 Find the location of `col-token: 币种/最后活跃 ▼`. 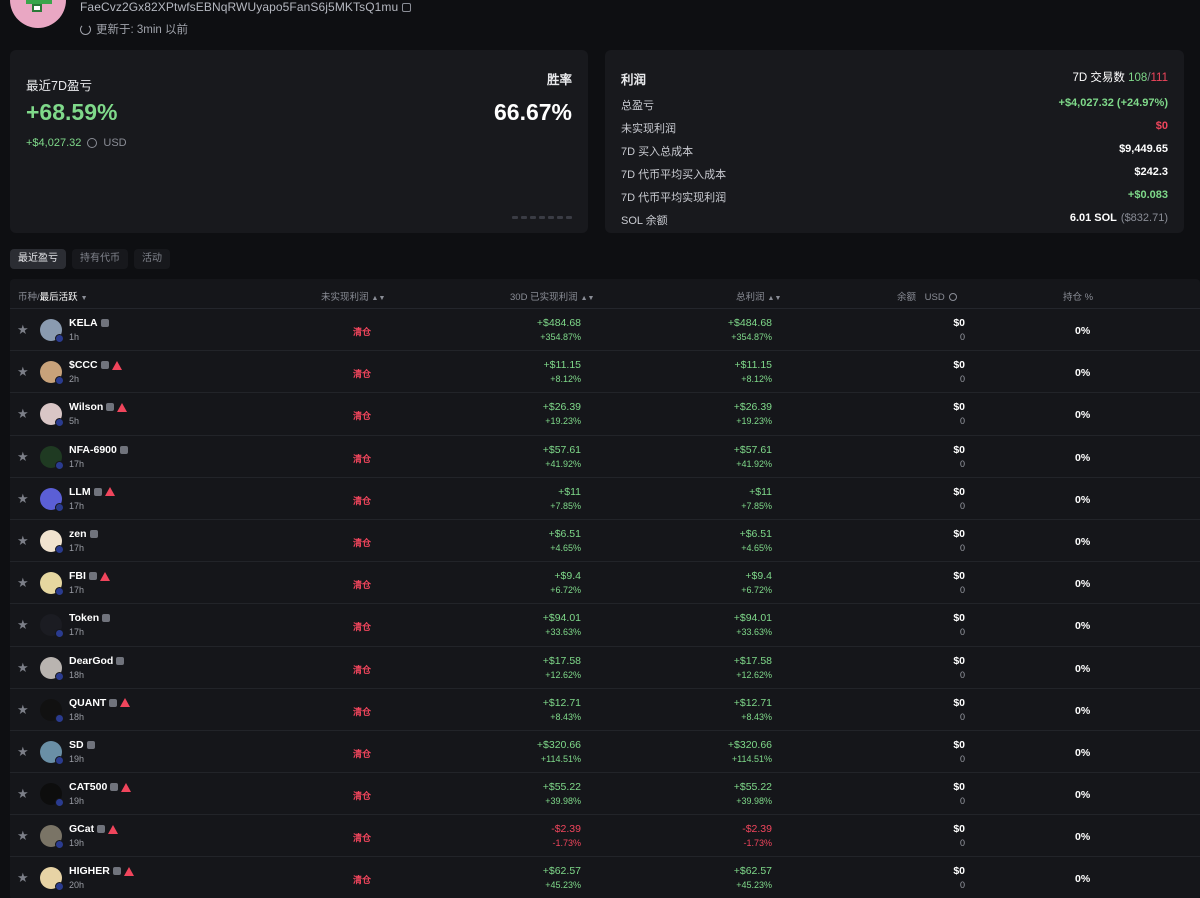

col-token: 币种/最后活跃 ▼ is located at coordinates (53, 296).